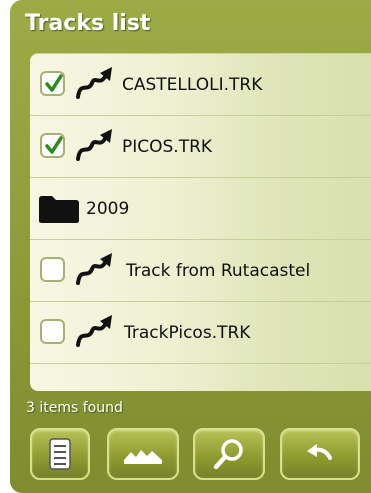 The height and width of the screenshot is (493, 371). I want to click on magnifier-icon, so click(228, 454).